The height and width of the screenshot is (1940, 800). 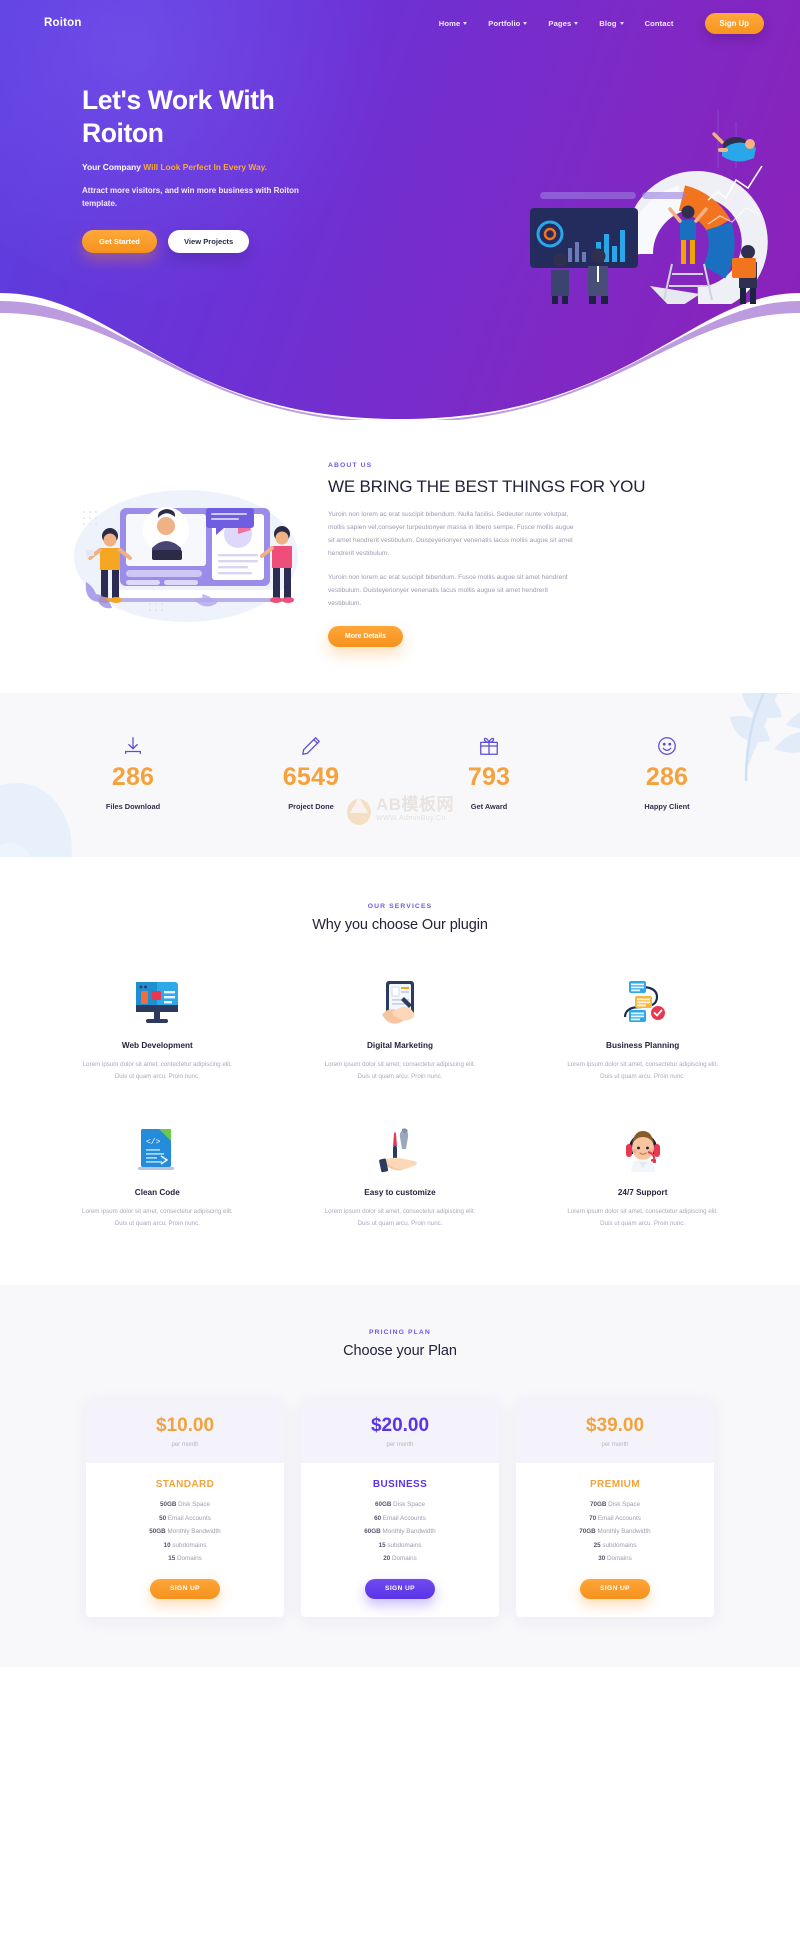 What do you see at coordinates (185, 1445) in the screenshot?
I see `price-period: per month` at bounding box center [185, 1445].